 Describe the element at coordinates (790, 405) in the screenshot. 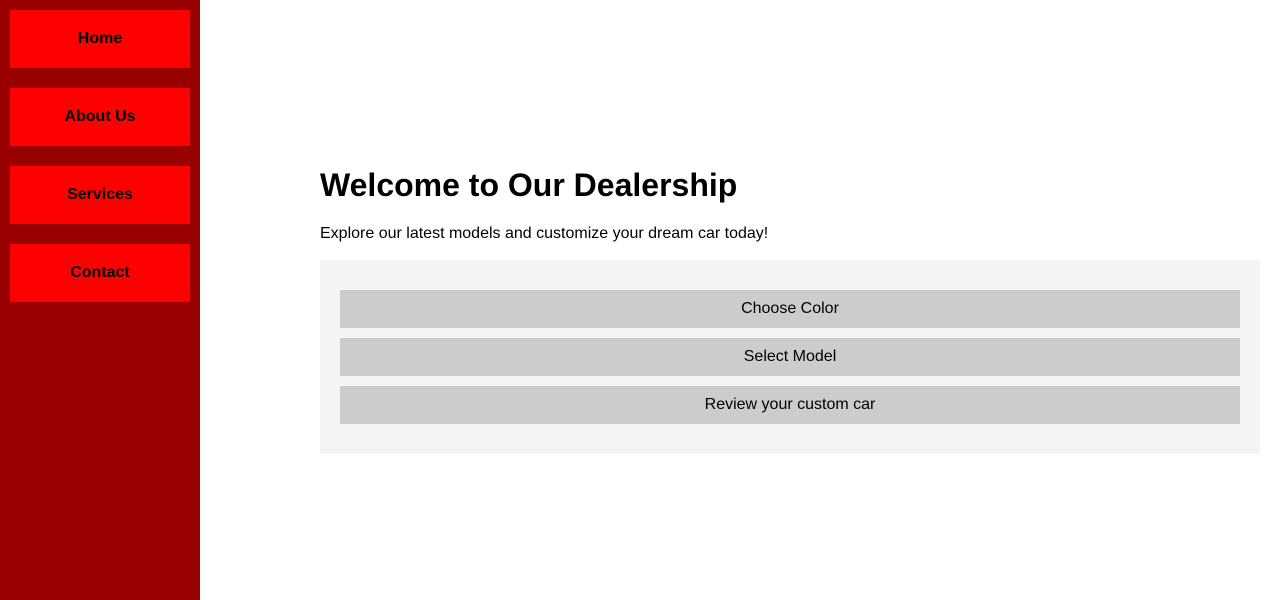

I see `review-custom-car-button: Review your custom car` at that location.